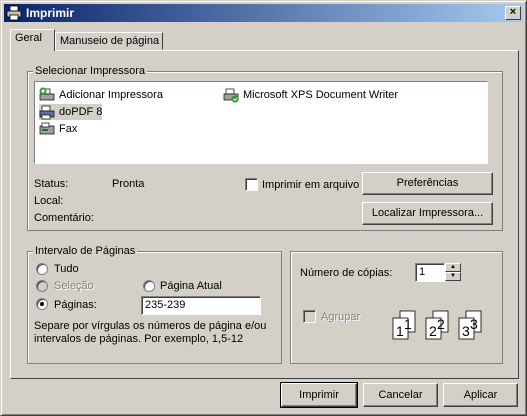 The image size is (527, 416). What do you see at coordinates (64, 218) in the screenshot?
I see `comment-label: Comentário:` at bounding box center [64, 218].